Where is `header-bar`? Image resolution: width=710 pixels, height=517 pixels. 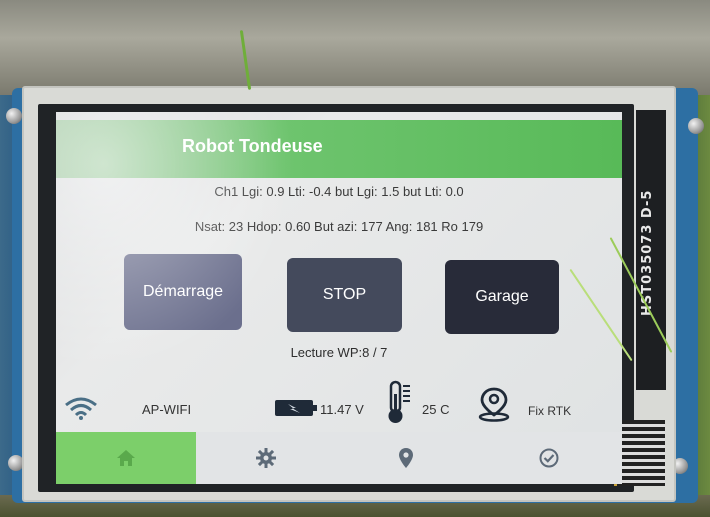
header-bar is located at coordinates (339, 149).